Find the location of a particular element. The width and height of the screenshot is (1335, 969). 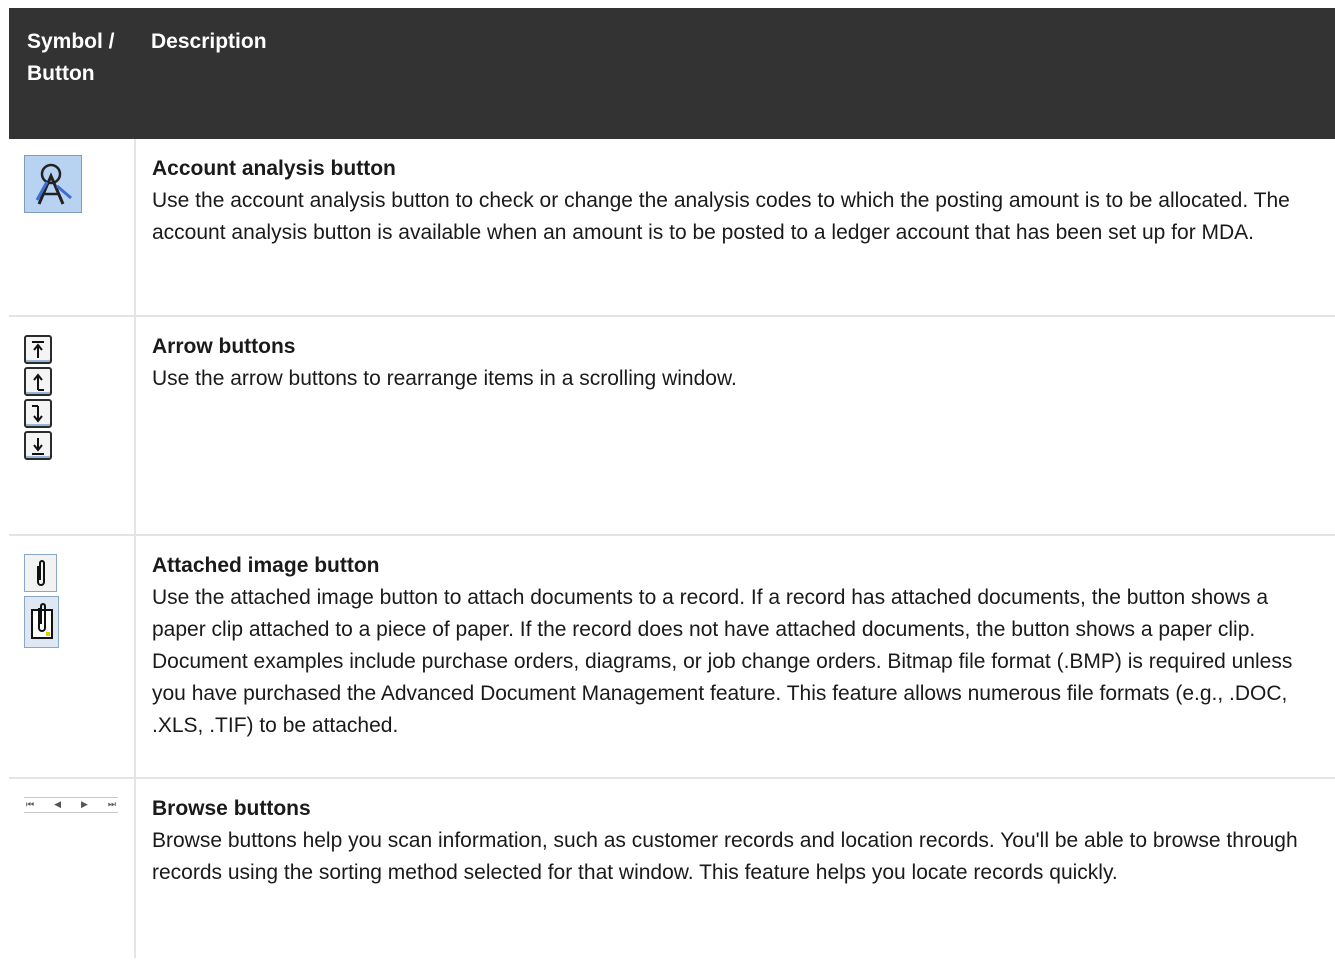

move-to-top-arrow-icon is located at coordinates (38, 349).